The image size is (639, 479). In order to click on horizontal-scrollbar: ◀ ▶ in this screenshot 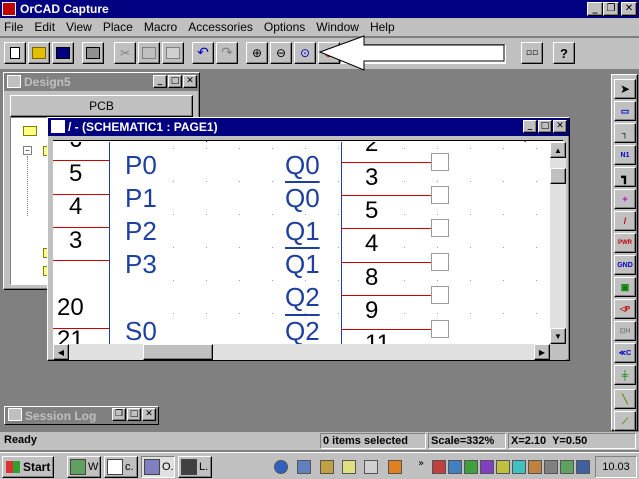, I will do `click(301, 352)`.